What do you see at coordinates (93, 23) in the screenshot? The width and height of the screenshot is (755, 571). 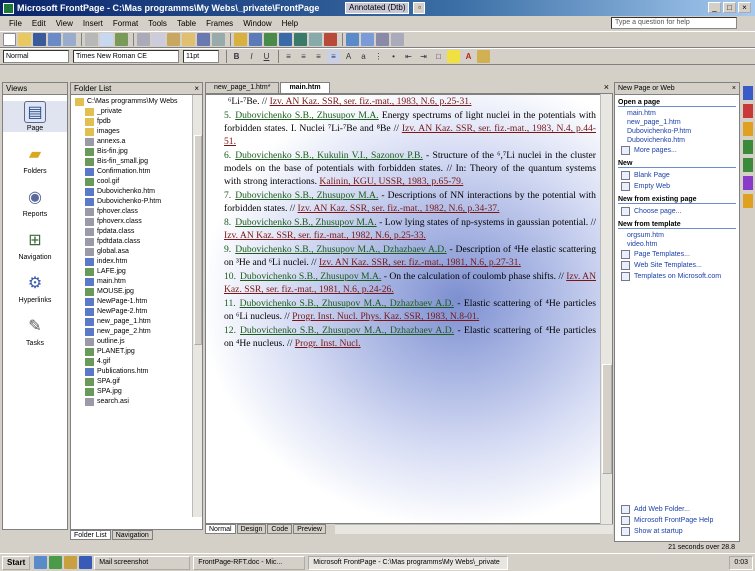 I see `menu-insert: Insert` at bounding box center [93, 23].